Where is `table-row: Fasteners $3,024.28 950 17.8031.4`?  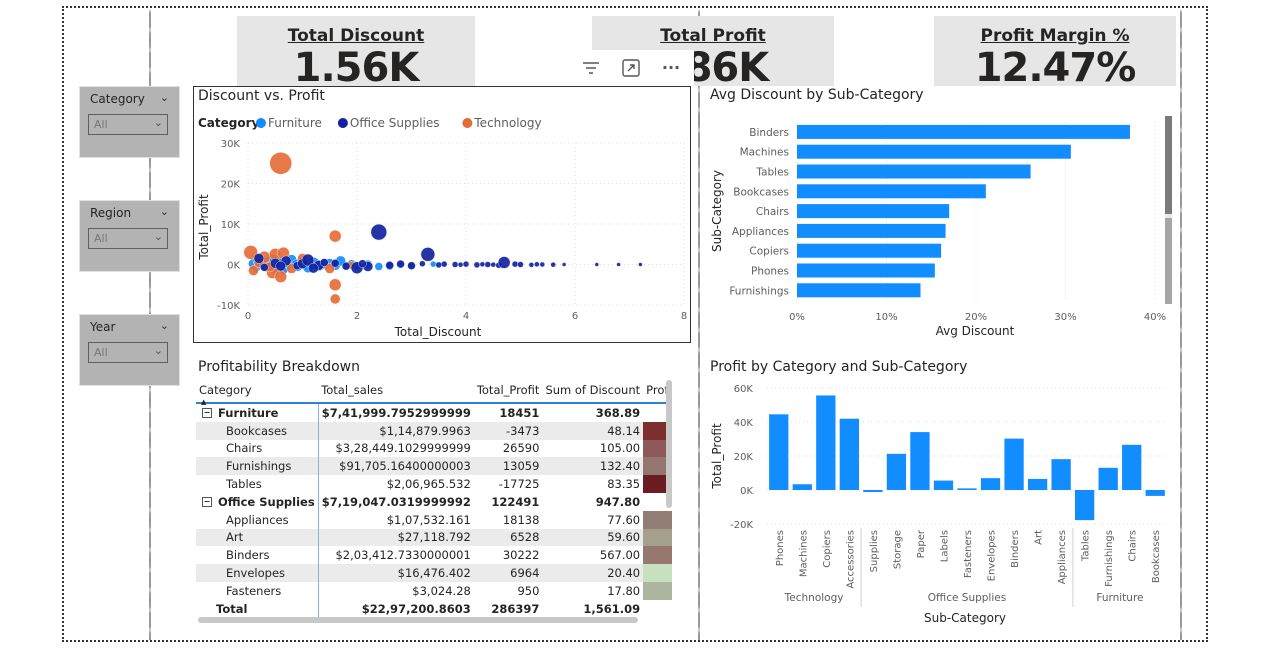 table-row: Fasteners $3,024.28 950 17.8031.4 is located at coordinates (434, 590).